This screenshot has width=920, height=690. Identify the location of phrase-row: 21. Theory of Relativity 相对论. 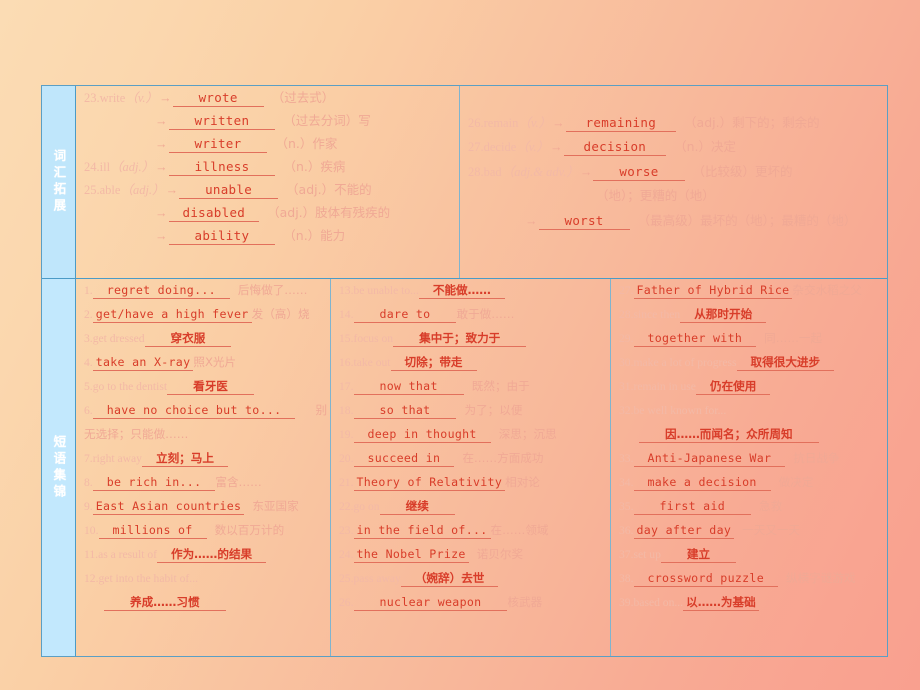
(471, 487).